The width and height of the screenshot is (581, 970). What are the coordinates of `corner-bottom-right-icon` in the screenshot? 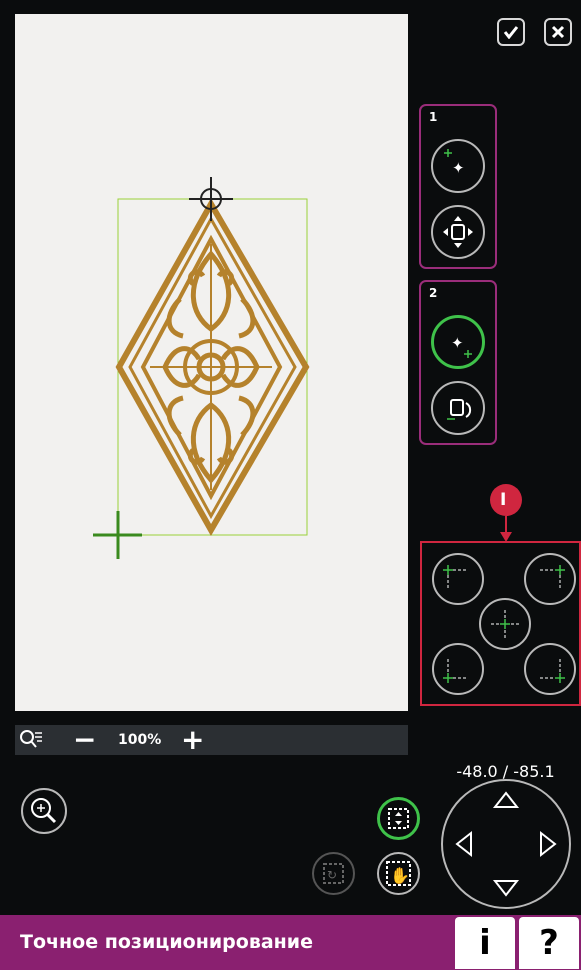 It's located at (552, 671).